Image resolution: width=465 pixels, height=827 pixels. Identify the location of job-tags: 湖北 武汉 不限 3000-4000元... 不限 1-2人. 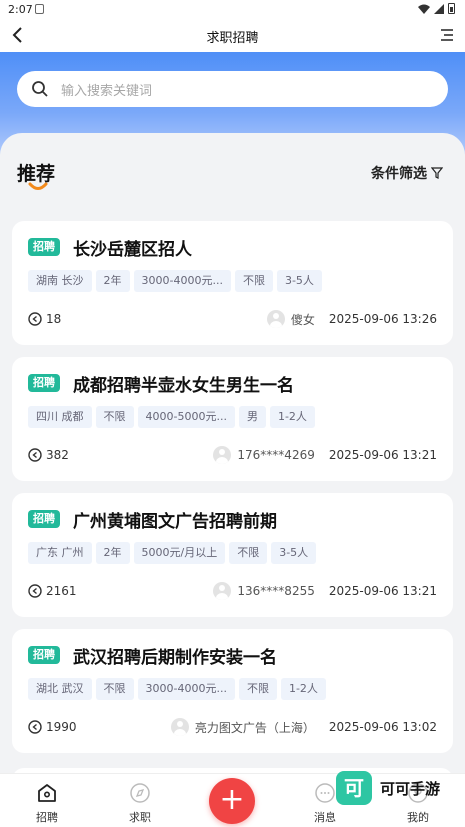
(177, 689).